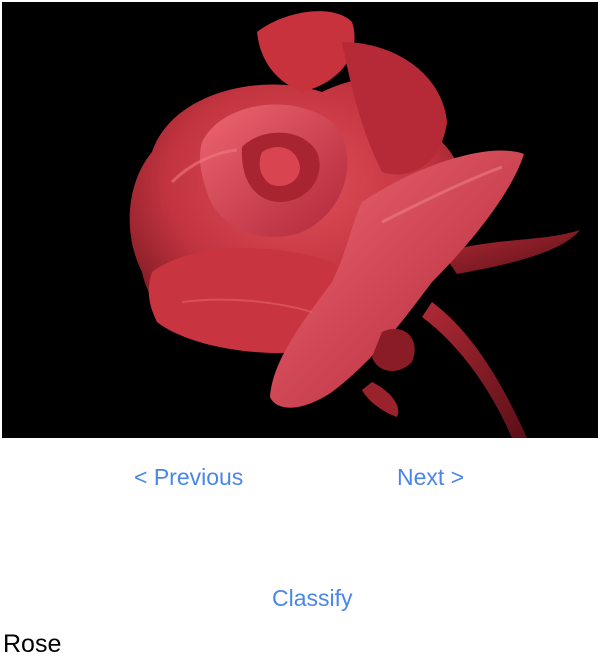 The height and width of the screenshot is (661, 600). I want to click on previous-button: < Previous, so click(188, 477).